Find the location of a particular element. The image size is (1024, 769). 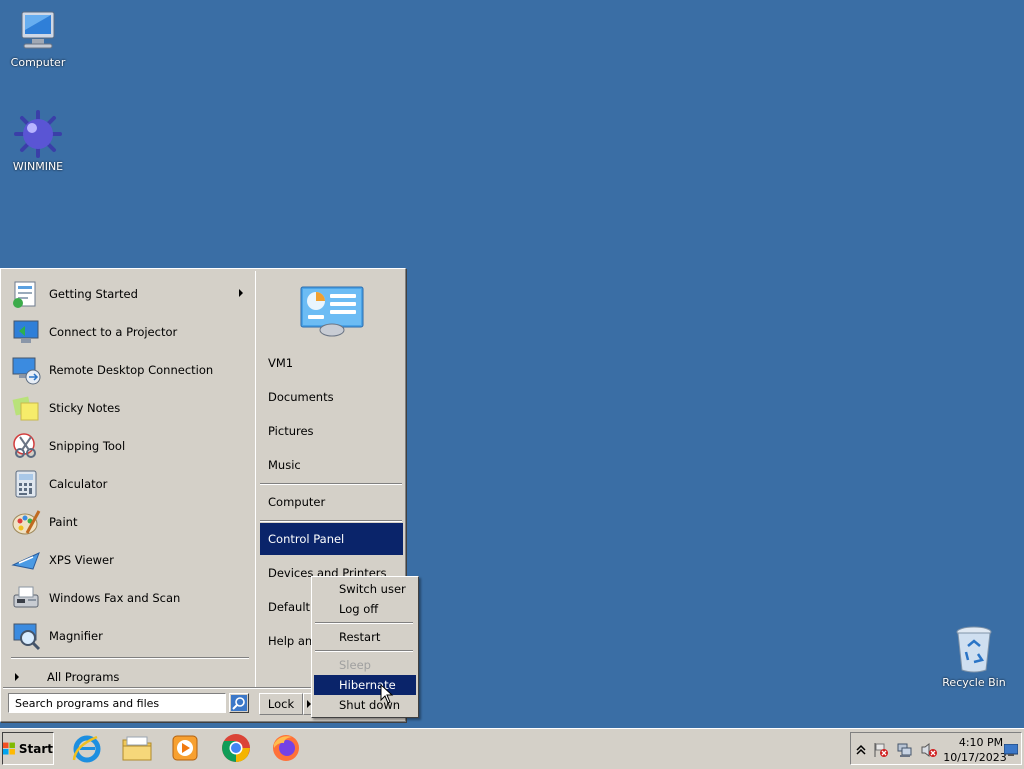

xps-viewer-icon is located at coordinates (26, 560).